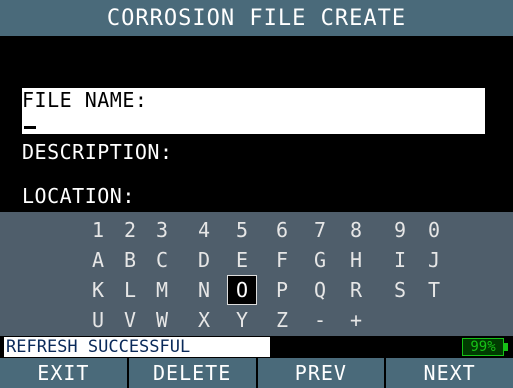  Describe the element at coordinates (98, 230) in the screenshot. I see `key-1: 1` at that location.